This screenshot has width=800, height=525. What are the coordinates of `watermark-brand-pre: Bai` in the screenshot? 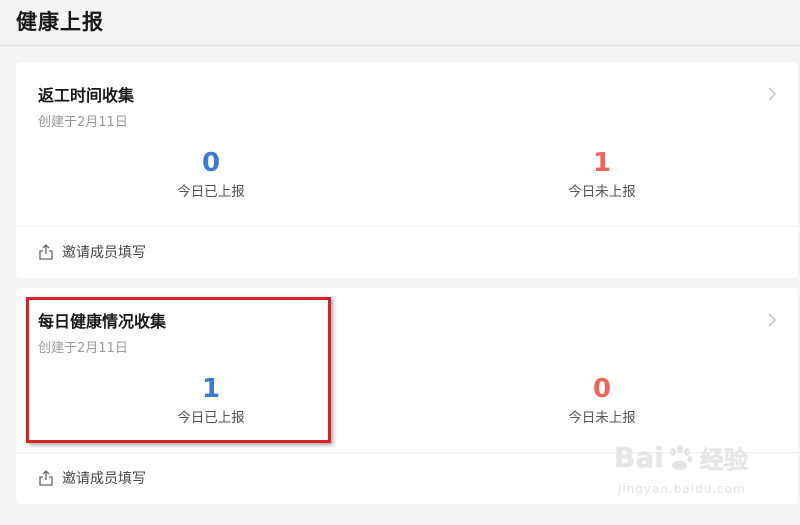 It's located at (639, 457).